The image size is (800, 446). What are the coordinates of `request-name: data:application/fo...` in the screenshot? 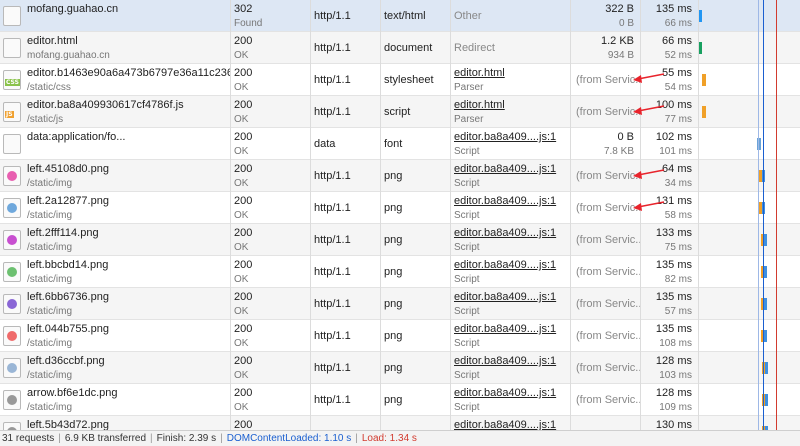 It's located at (76, 137).